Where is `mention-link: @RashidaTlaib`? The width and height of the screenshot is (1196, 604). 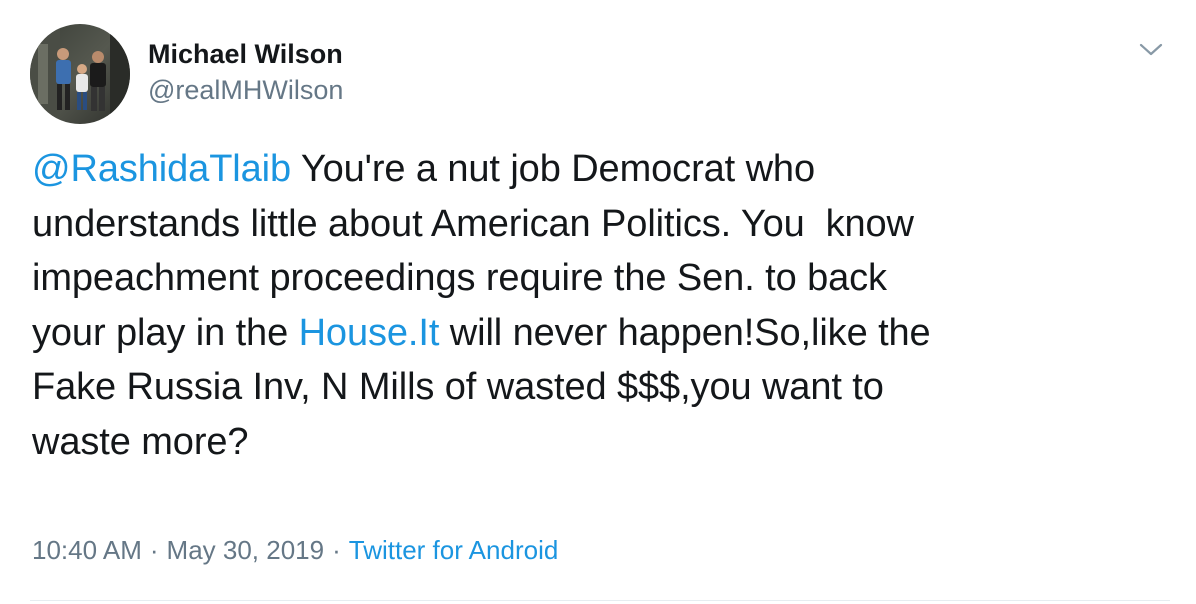 mention-link: @RashidaTlaib is located at coordinates (161, 169).